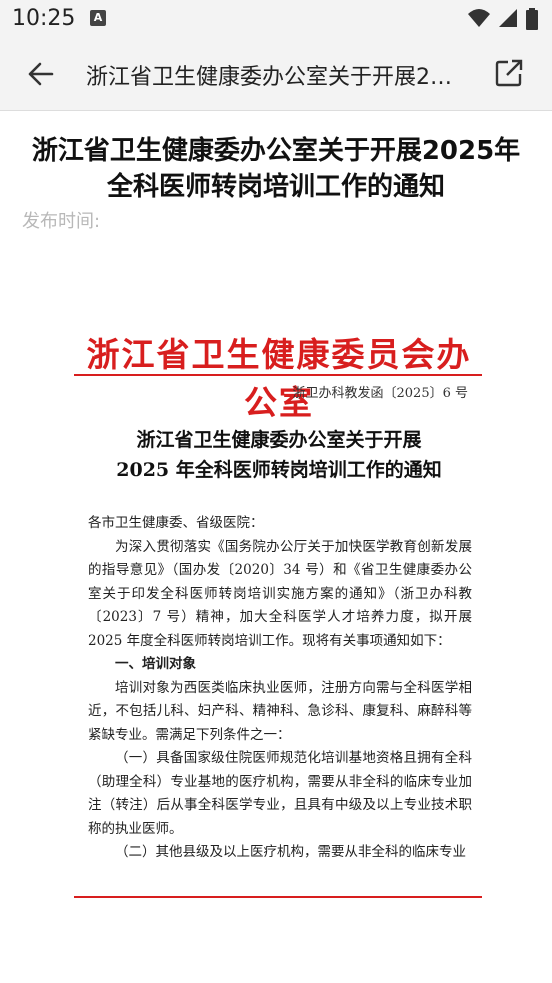  I want to click on section-heading: 一、培训对象, so click(155, 664).